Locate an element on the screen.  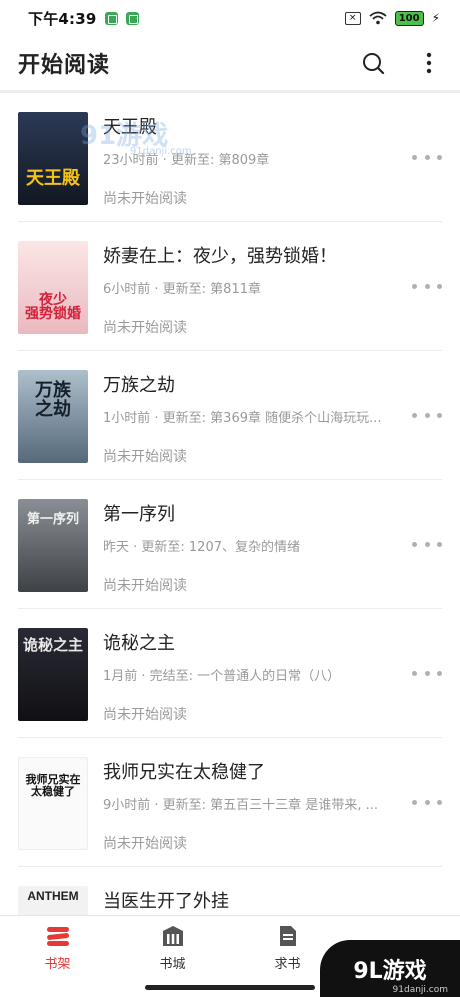
book-cover-text: 夜少 强势锁婚 is located at coordinates (53, 307).